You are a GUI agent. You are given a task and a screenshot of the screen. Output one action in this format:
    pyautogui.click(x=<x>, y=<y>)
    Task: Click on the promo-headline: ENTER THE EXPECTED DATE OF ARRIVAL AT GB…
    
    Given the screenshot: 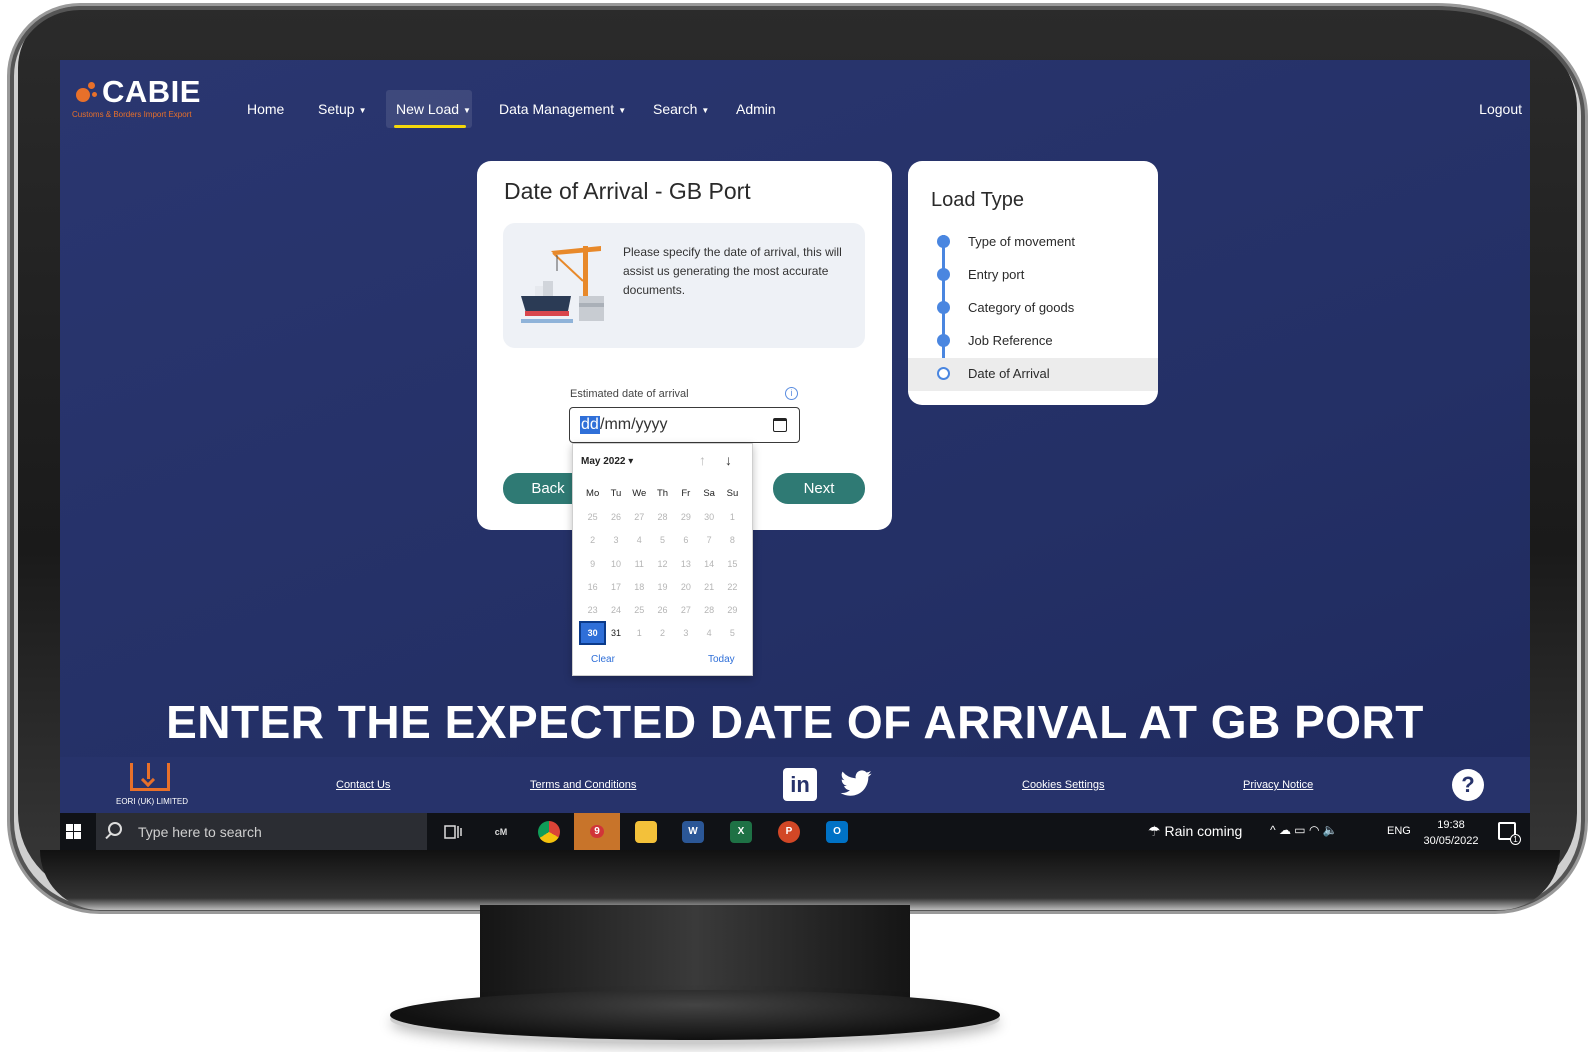 What is the action you would take?
    pyautogui.click(x=795, y=722)
    